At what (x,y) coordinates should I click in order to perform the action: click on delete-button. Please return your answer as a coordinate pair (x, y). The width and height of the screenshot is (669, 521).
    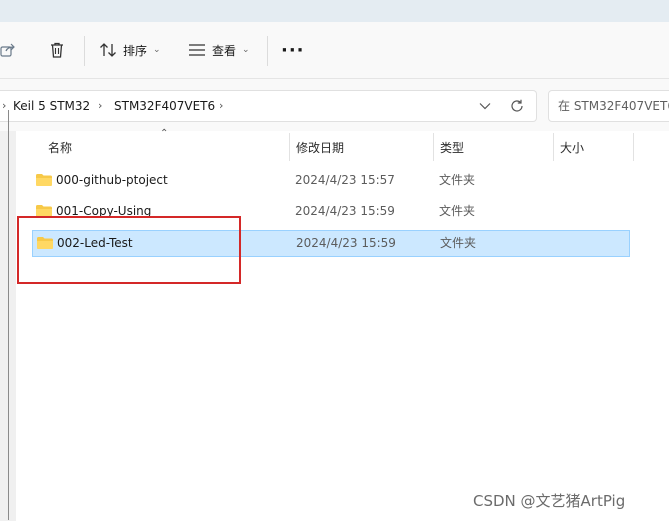
    Looking at the image, I should click on (57, 50).